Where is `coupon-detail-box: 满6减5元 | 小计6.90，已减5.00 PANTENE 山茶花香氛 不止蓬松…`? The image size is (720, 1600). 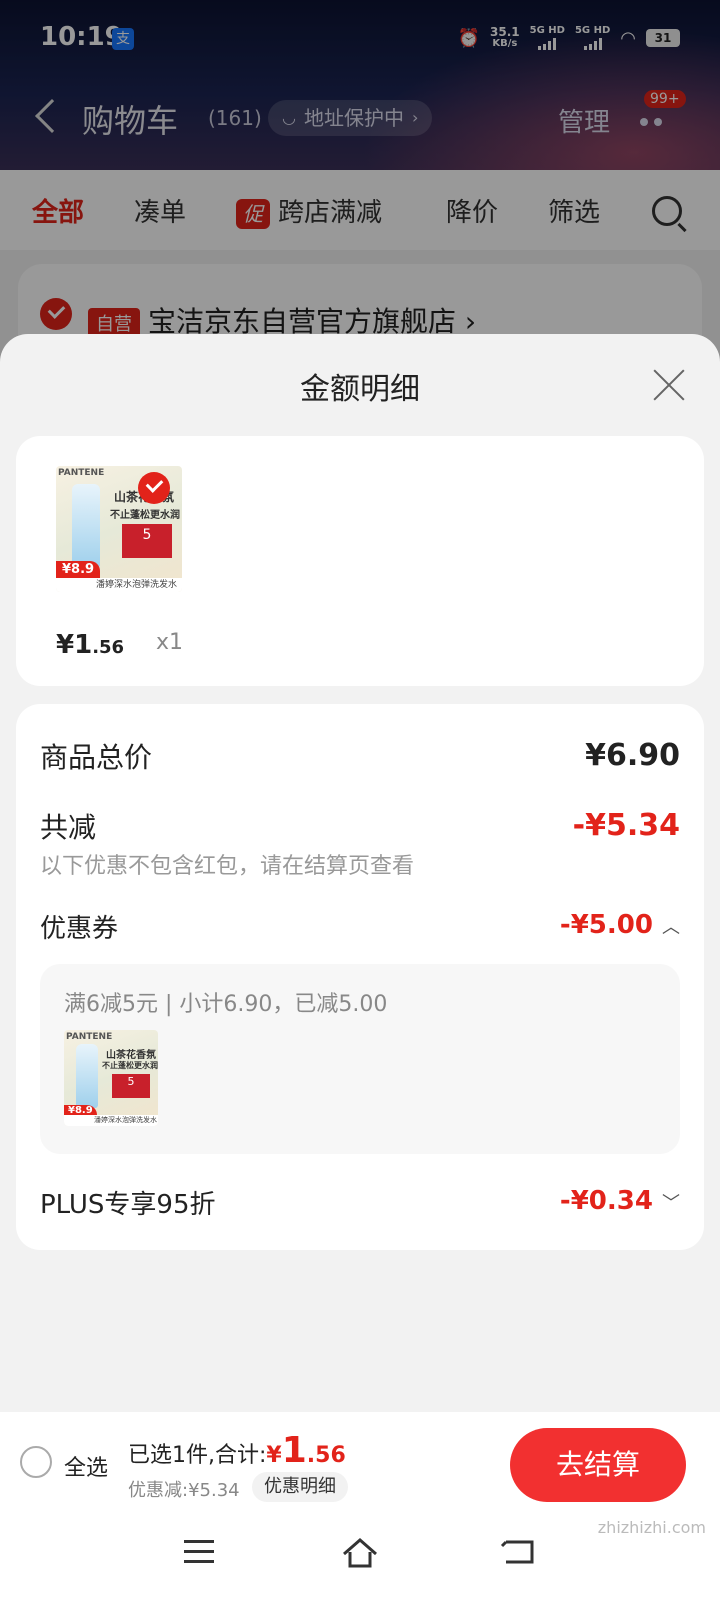
coupon-detail-box: 满6减5元 | 小计6.90，已减5.00 PANTENE 山茶花香氛 不止蓬松… is located at coordinates (360, 1059).